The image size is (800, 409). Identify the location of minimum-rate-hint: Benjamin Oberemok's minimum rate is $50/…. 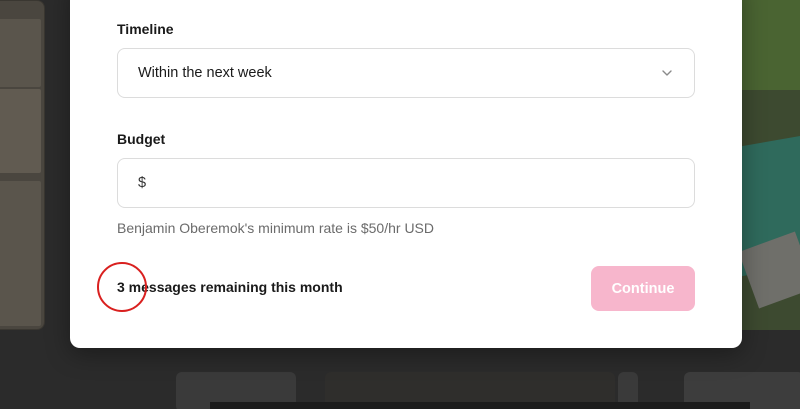
(276, 228).